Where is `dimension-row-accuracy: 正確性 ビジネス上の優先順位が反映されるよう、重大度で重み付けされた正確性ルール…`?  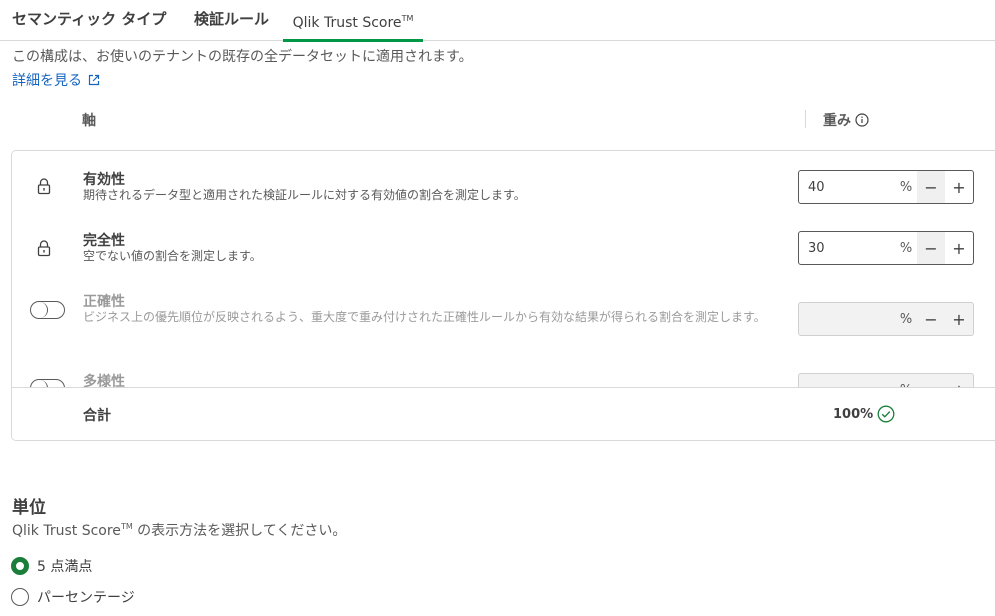 dimension-row-accuracy: 正確性 ビジネス上の優先順位が反映されるよう、重大度で重み付けされた正確性ルール… is located at coordinates (503, 313).